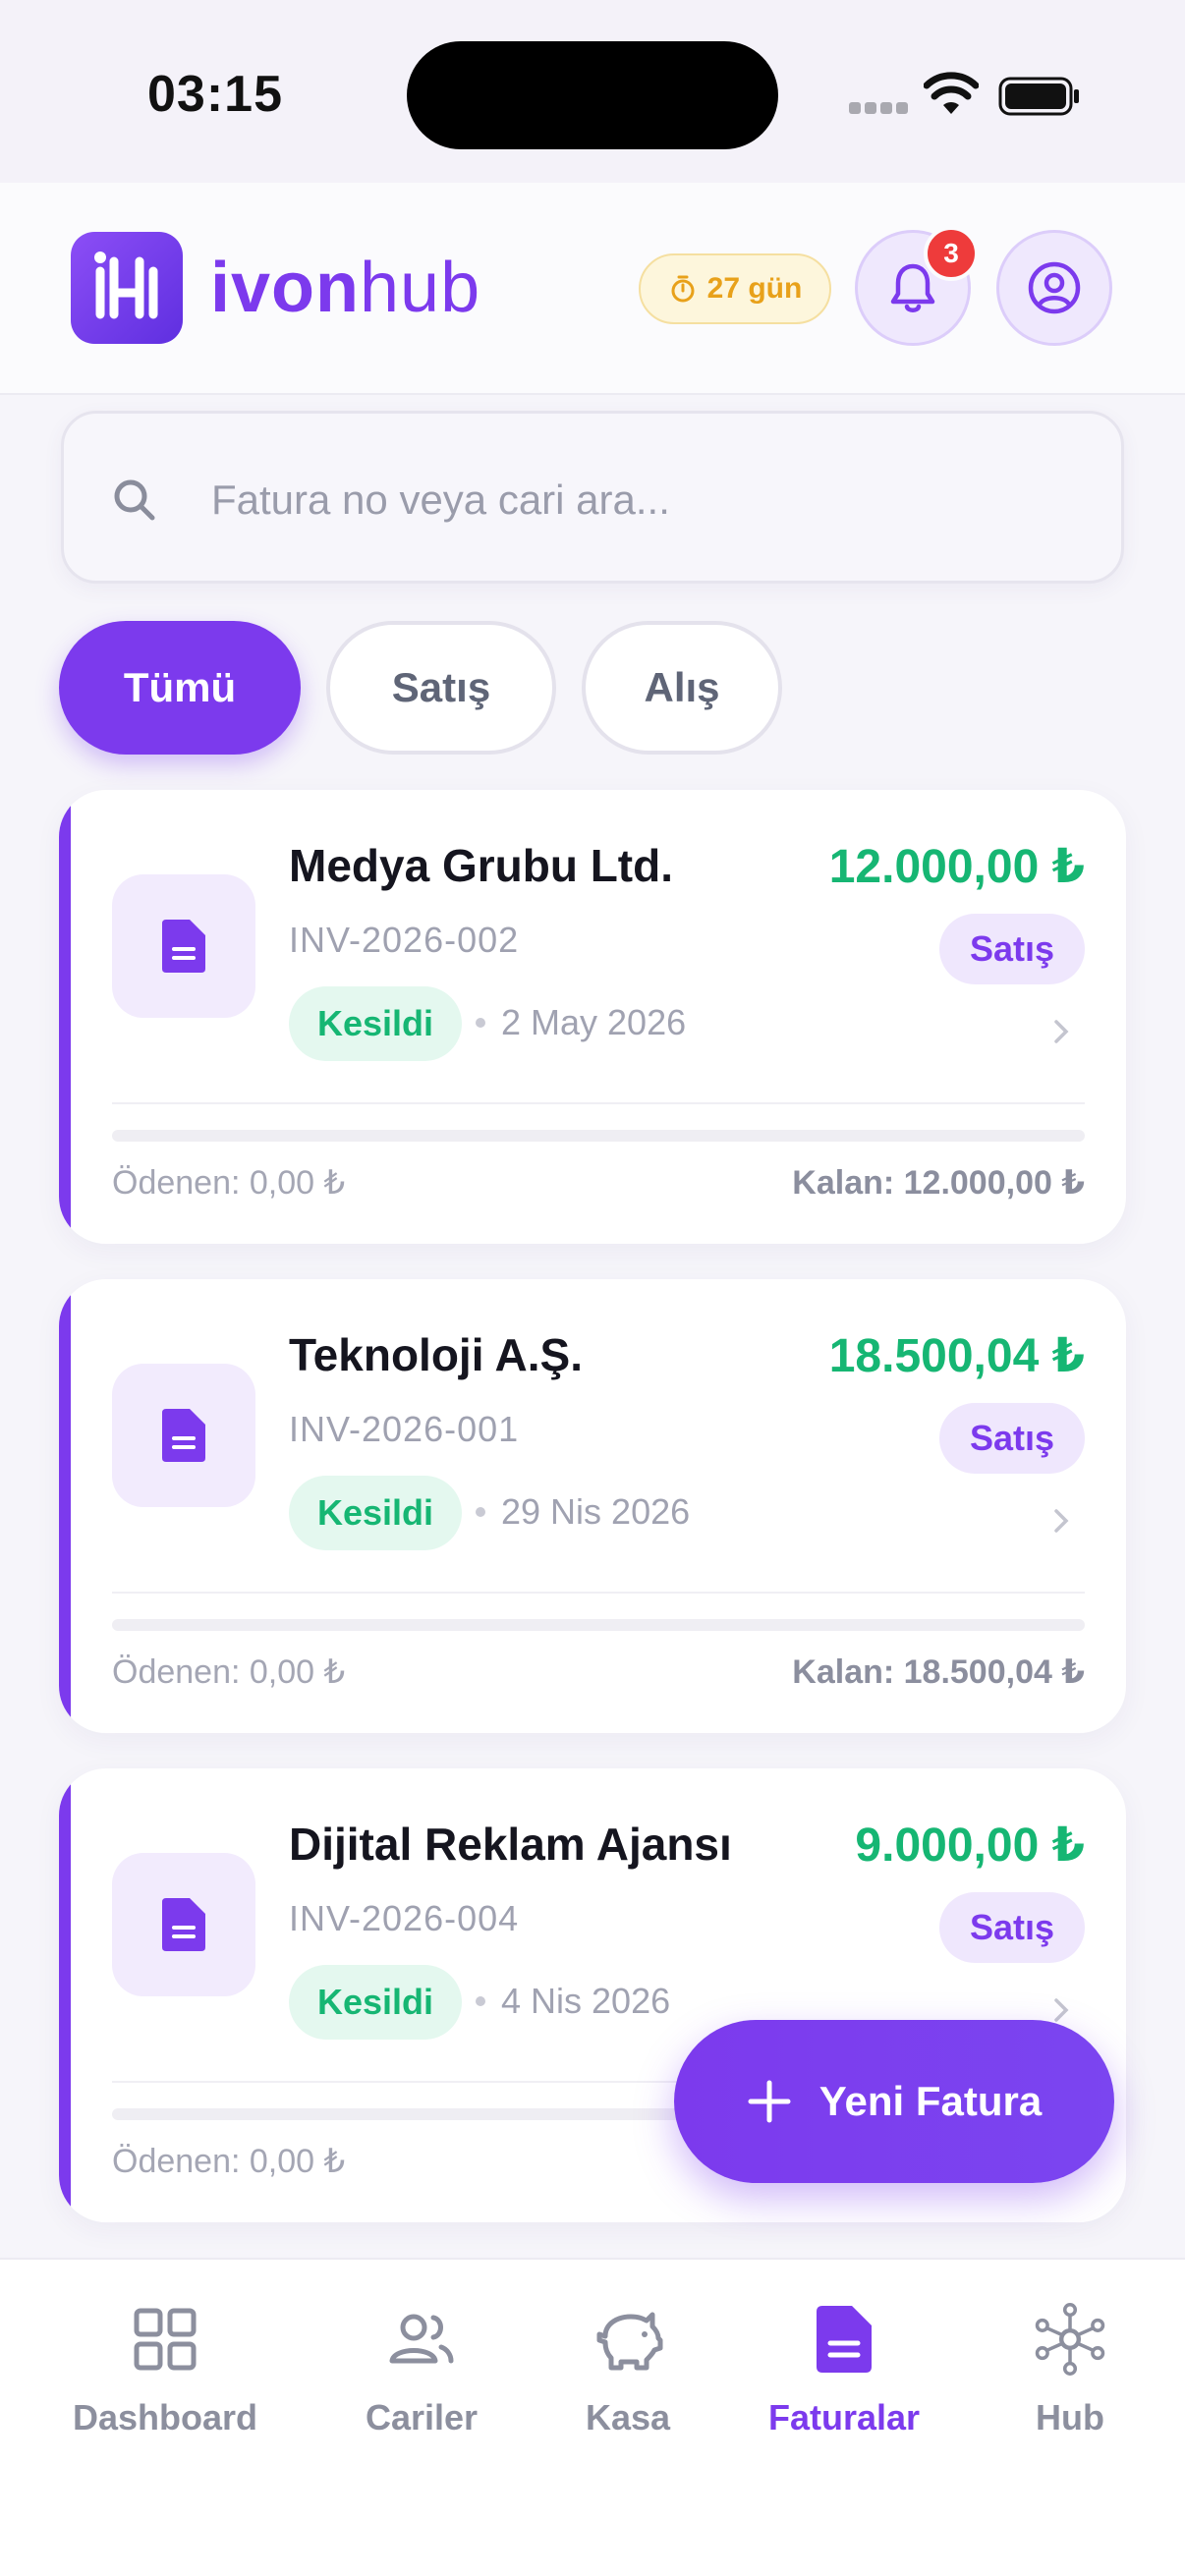  I want to click on search-bar, so click(592, 497).